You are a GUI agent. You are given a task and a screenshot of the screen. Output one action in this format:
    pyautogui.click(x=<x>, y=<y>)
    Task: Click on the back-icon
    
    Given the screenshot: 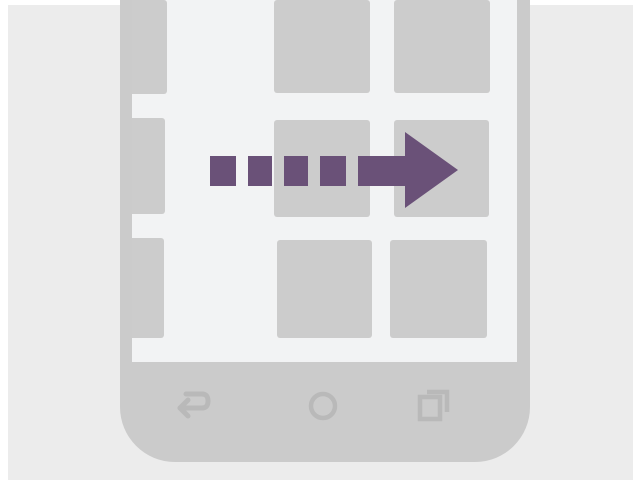 What is the action you would take?
    pyautogui.click(x=194, y=405)
    